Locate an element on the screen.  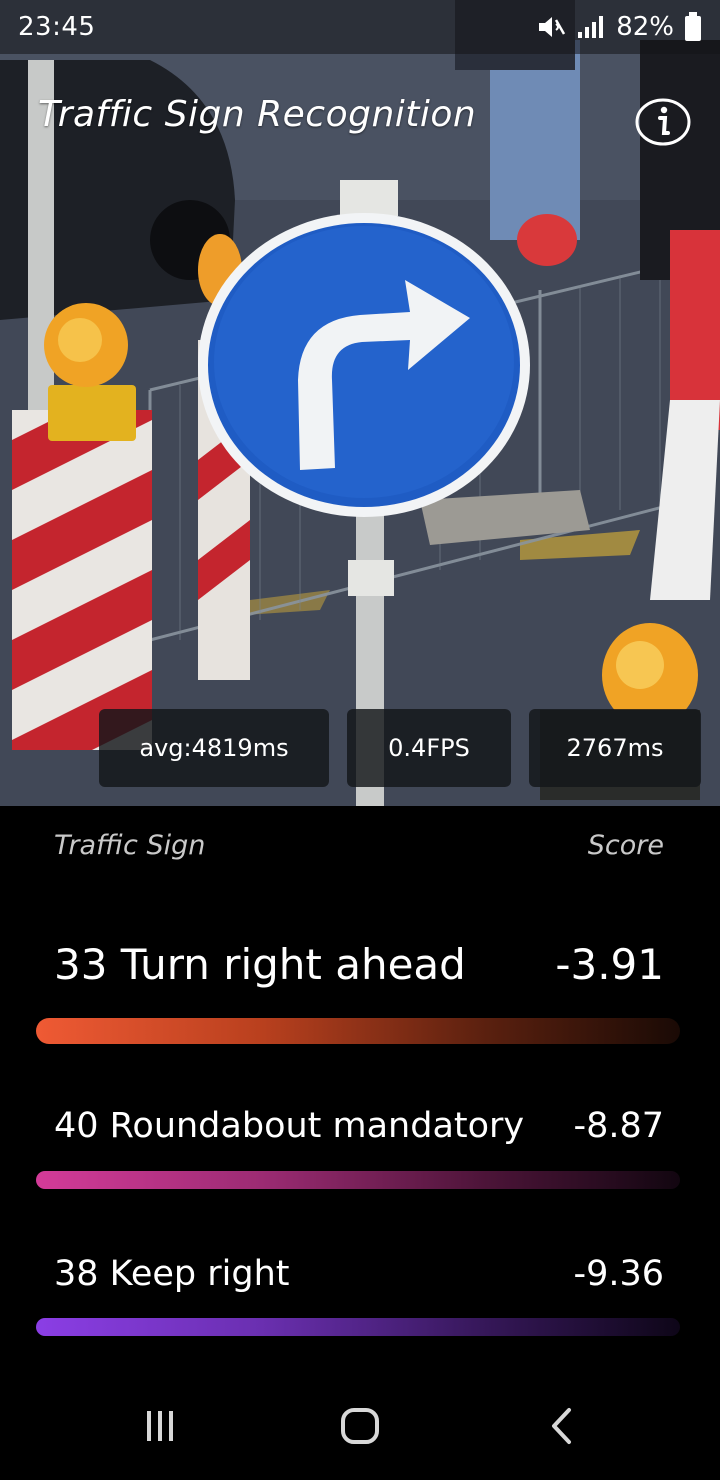
recent-apps-button is located at coordinates (160, 1426).